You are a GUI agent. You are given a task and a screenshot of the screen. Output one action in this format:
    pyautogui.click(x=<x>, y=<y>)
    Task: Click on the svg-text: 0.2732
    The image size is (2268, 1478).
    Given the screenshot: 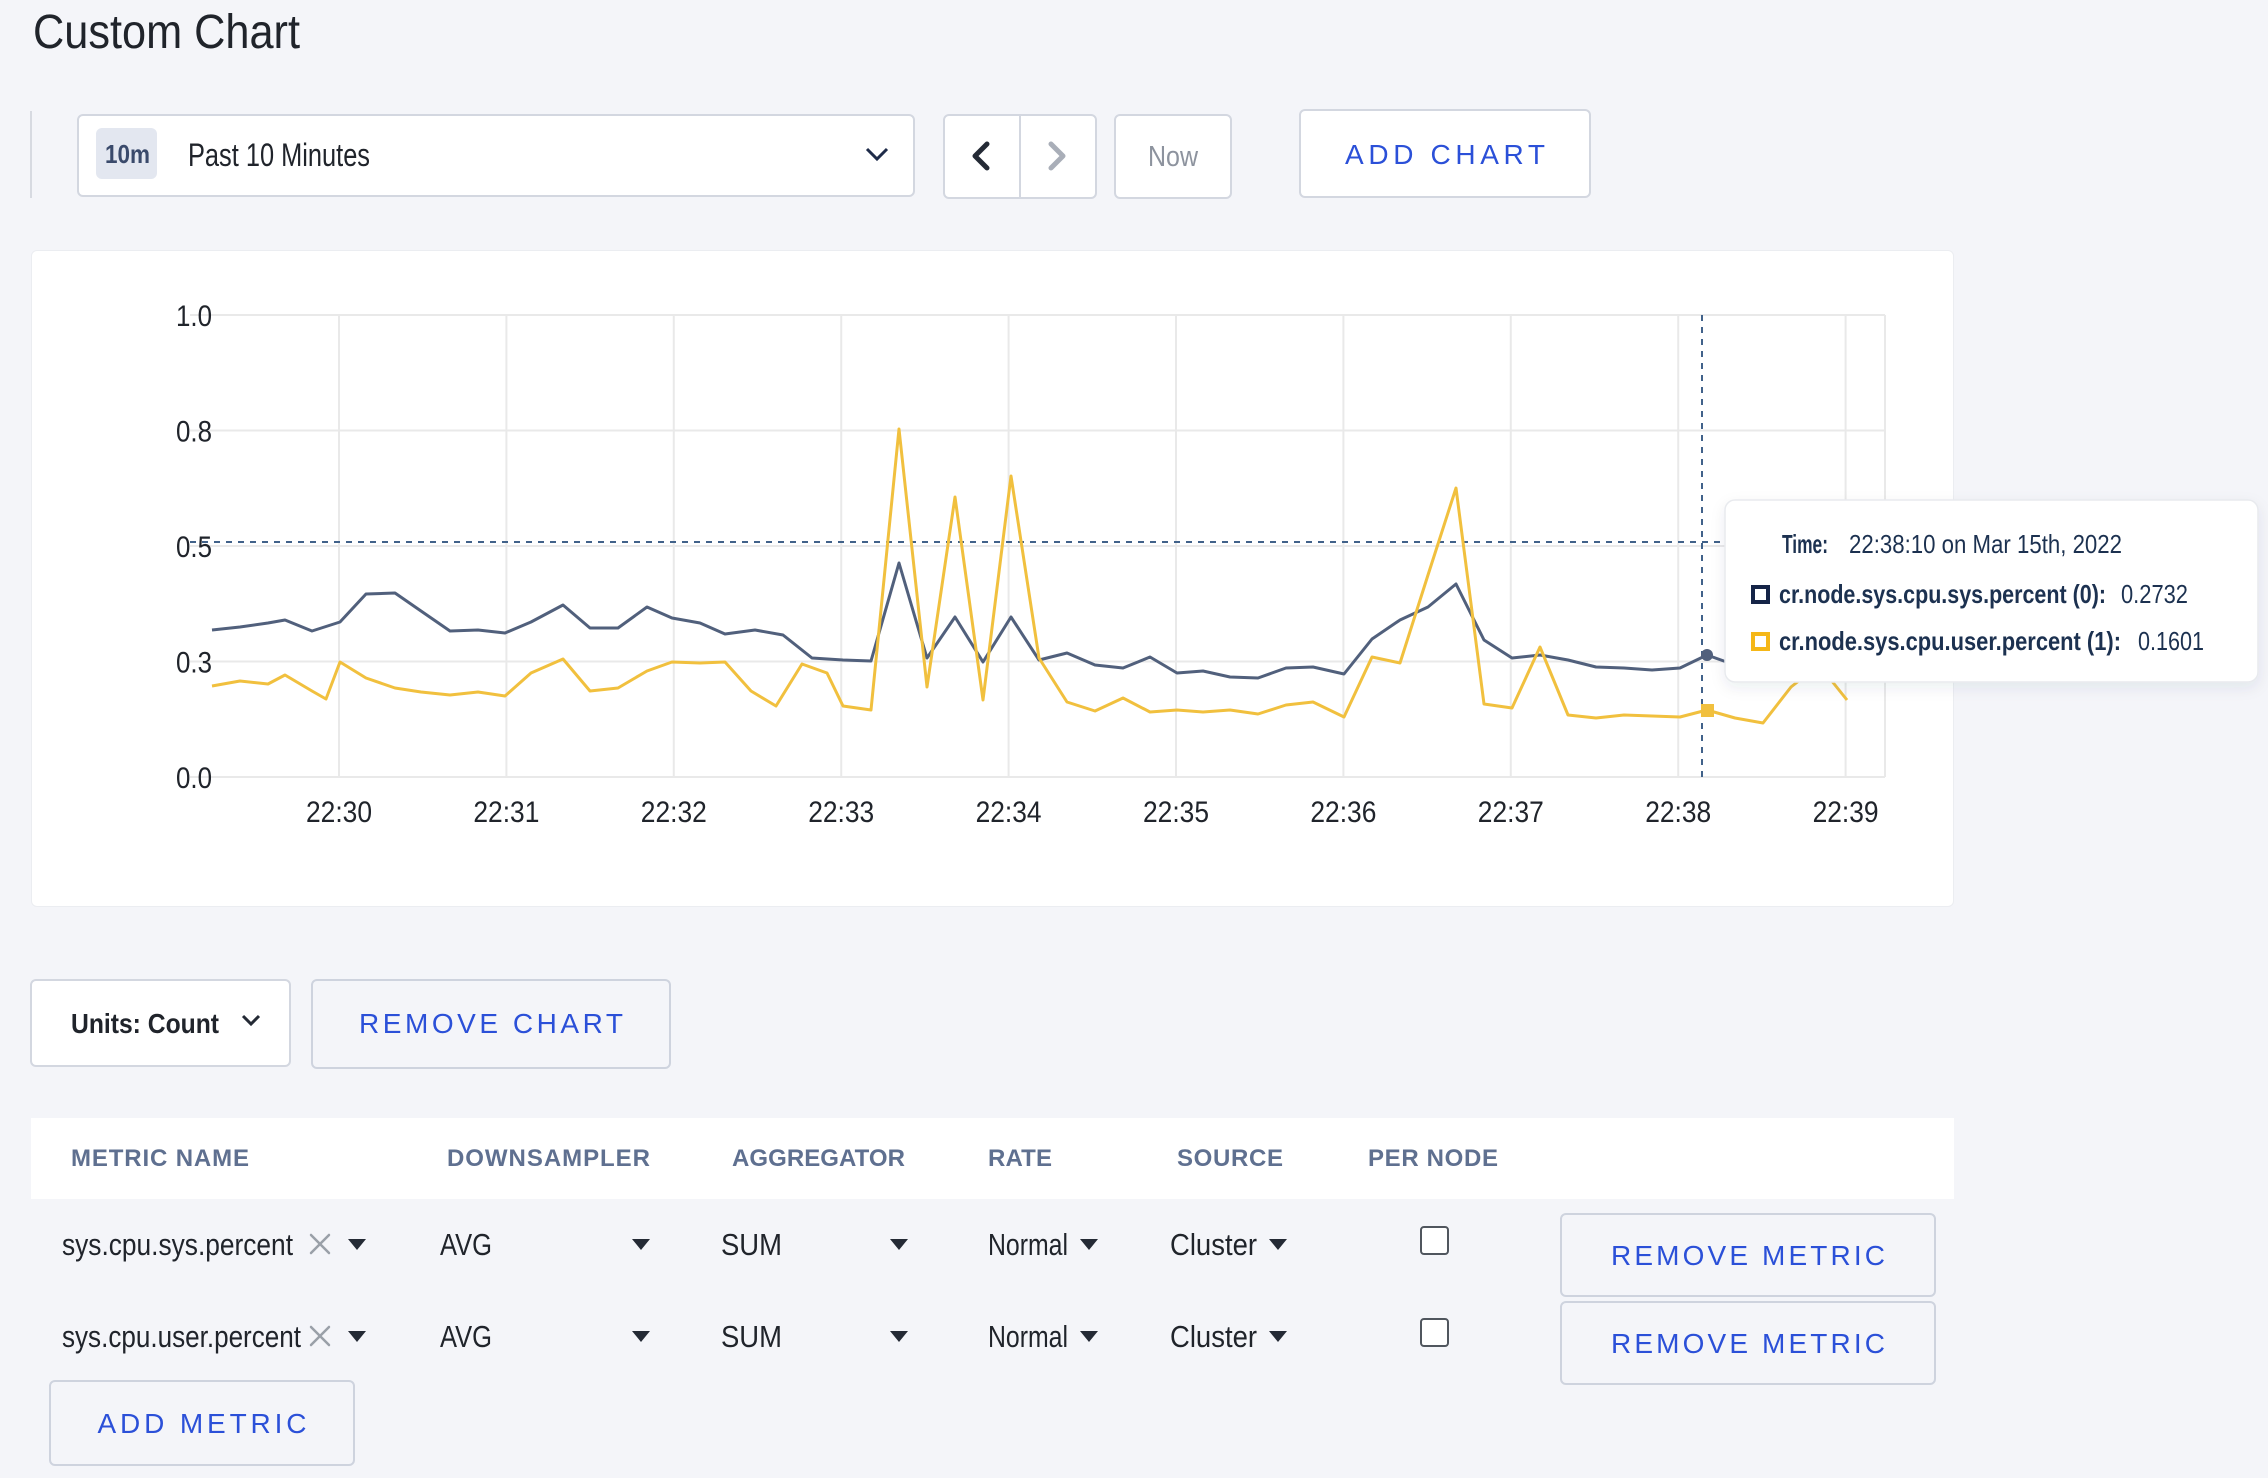 What is the action you would take?
    pyautogui.click(x=2154, y=594)
    